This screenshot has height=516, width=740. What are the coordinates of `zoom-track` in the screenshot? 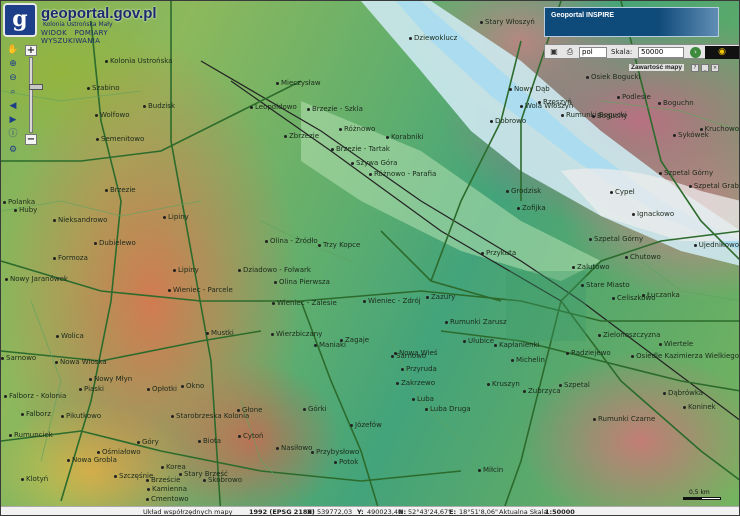 It's located at (36, 95).